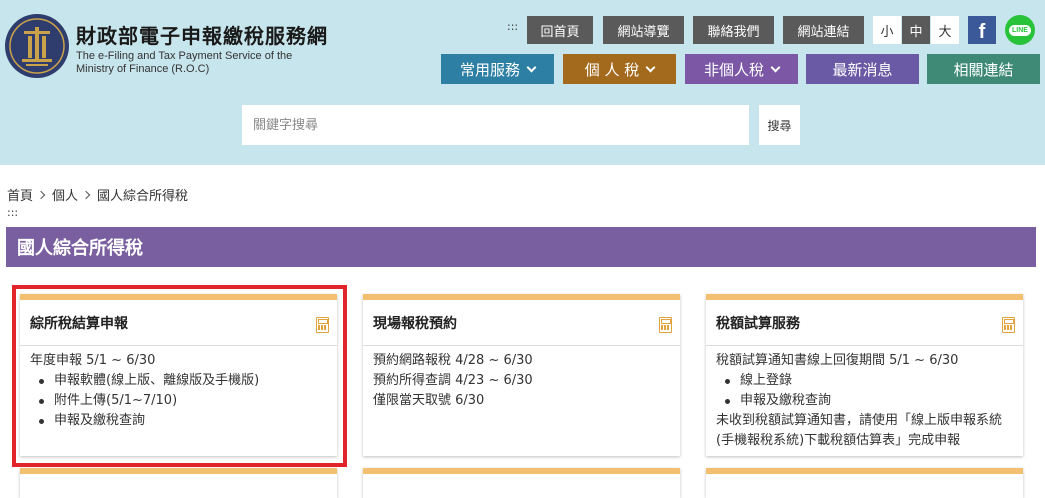 This screenshot has height=498, width=1045. Describe the element at coordinates (864, 381) in the screenshot. I see `list-item: 線上登錄` at that location.